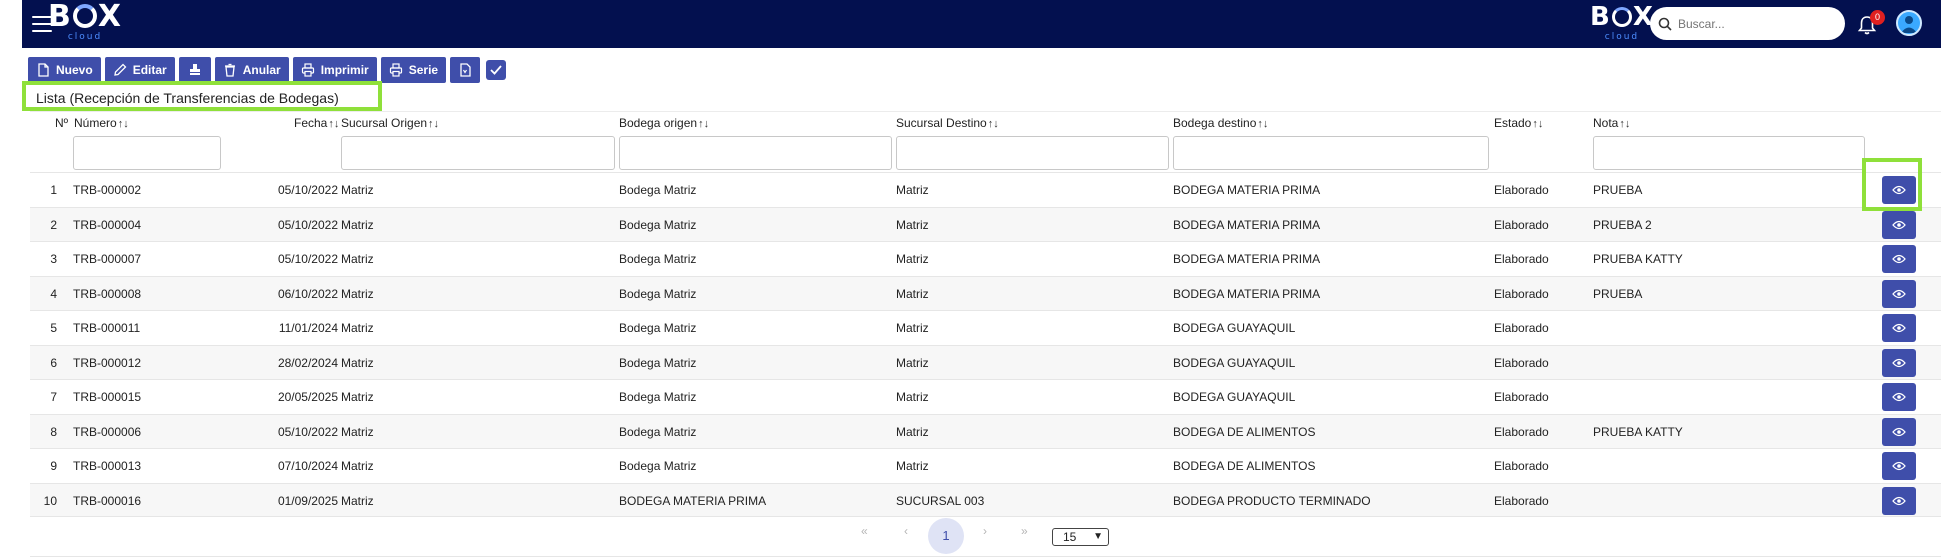  I want to click on first-page-button: «, so click(864, 531).